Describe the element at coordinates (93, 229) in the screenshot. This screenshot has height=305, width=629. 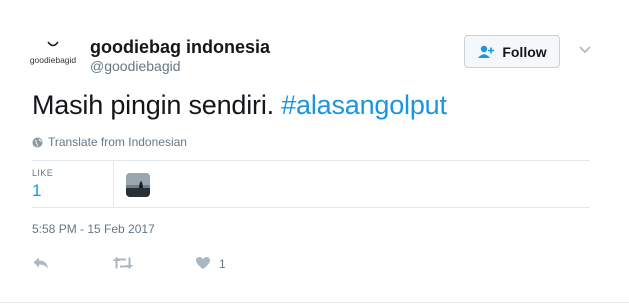
I see `timestamp: 5:58 PM - 15 Feb 2017` at that location.